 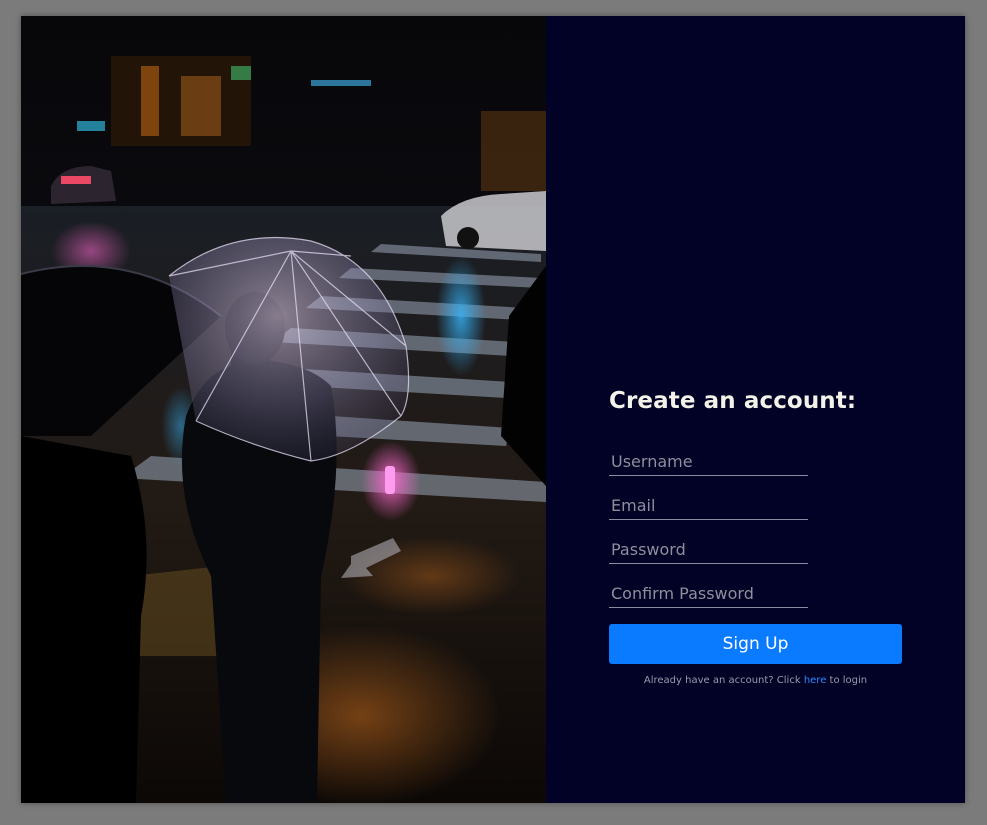 I want to click on login-prompt-prefix: Already have an account? Click, so click(x=723, y=680).